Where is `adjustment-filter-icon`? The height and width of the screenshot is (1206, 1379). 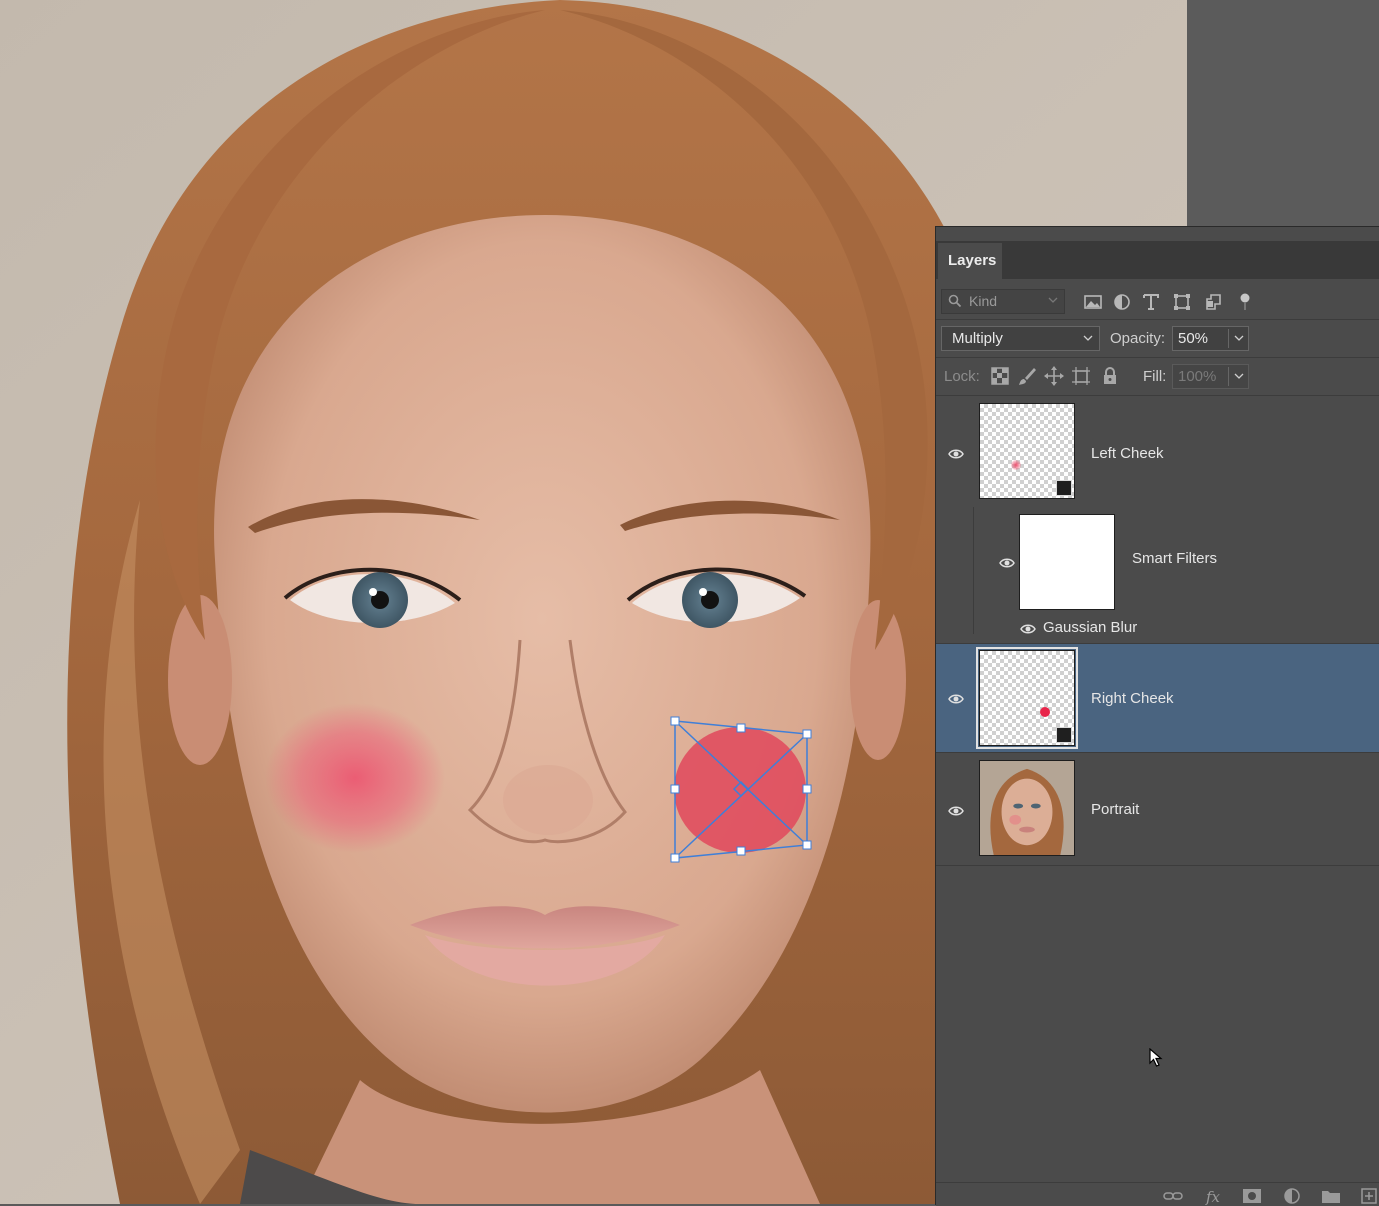
adjustment-filter-icon is located at coordinates (1122, 302).